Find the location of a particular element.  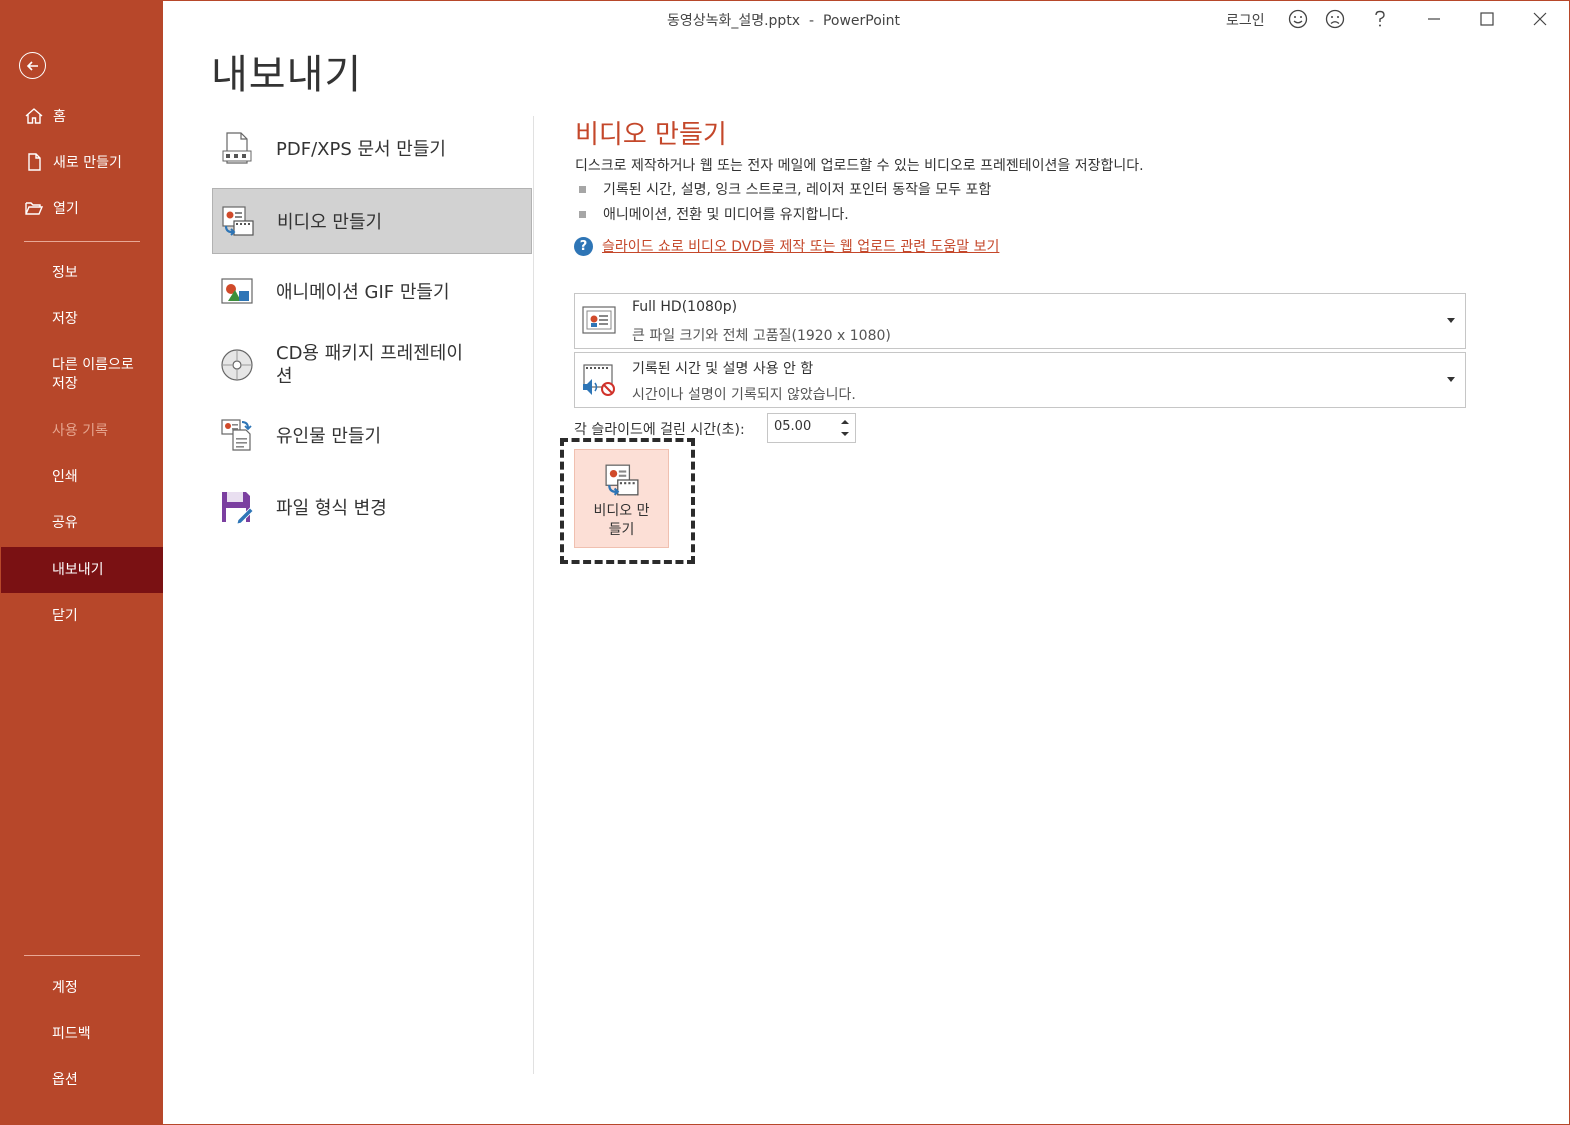

export-option-change-format-label: 파일 형식 변경 is located at coordinates (331, 508).